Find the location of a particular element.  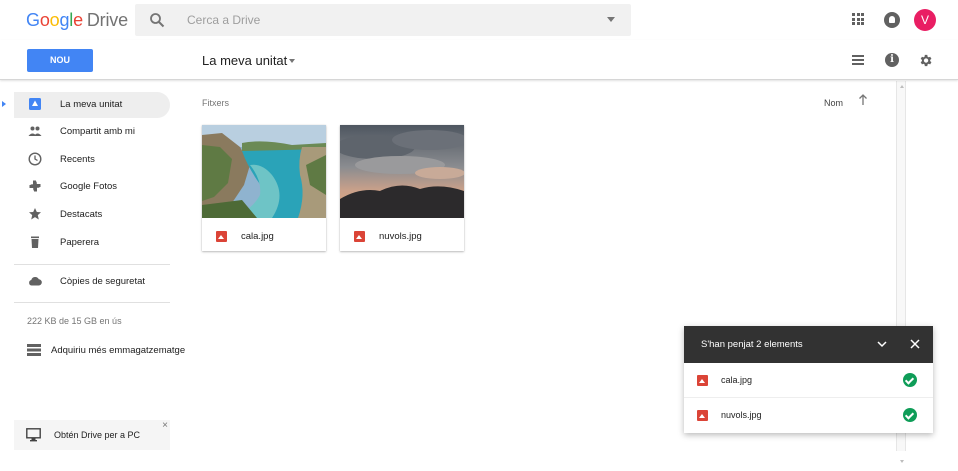

scroll-down-arrow-icon is located at coordinates (902, 461).